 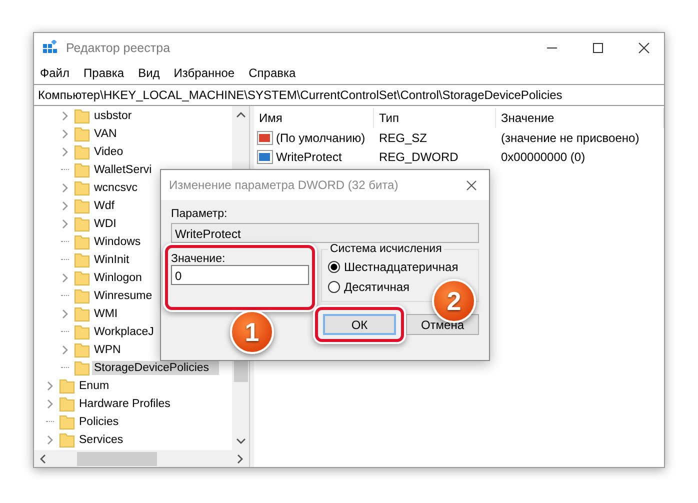 I want to click on menu-item: Избранное, so click(x=204, y=73).